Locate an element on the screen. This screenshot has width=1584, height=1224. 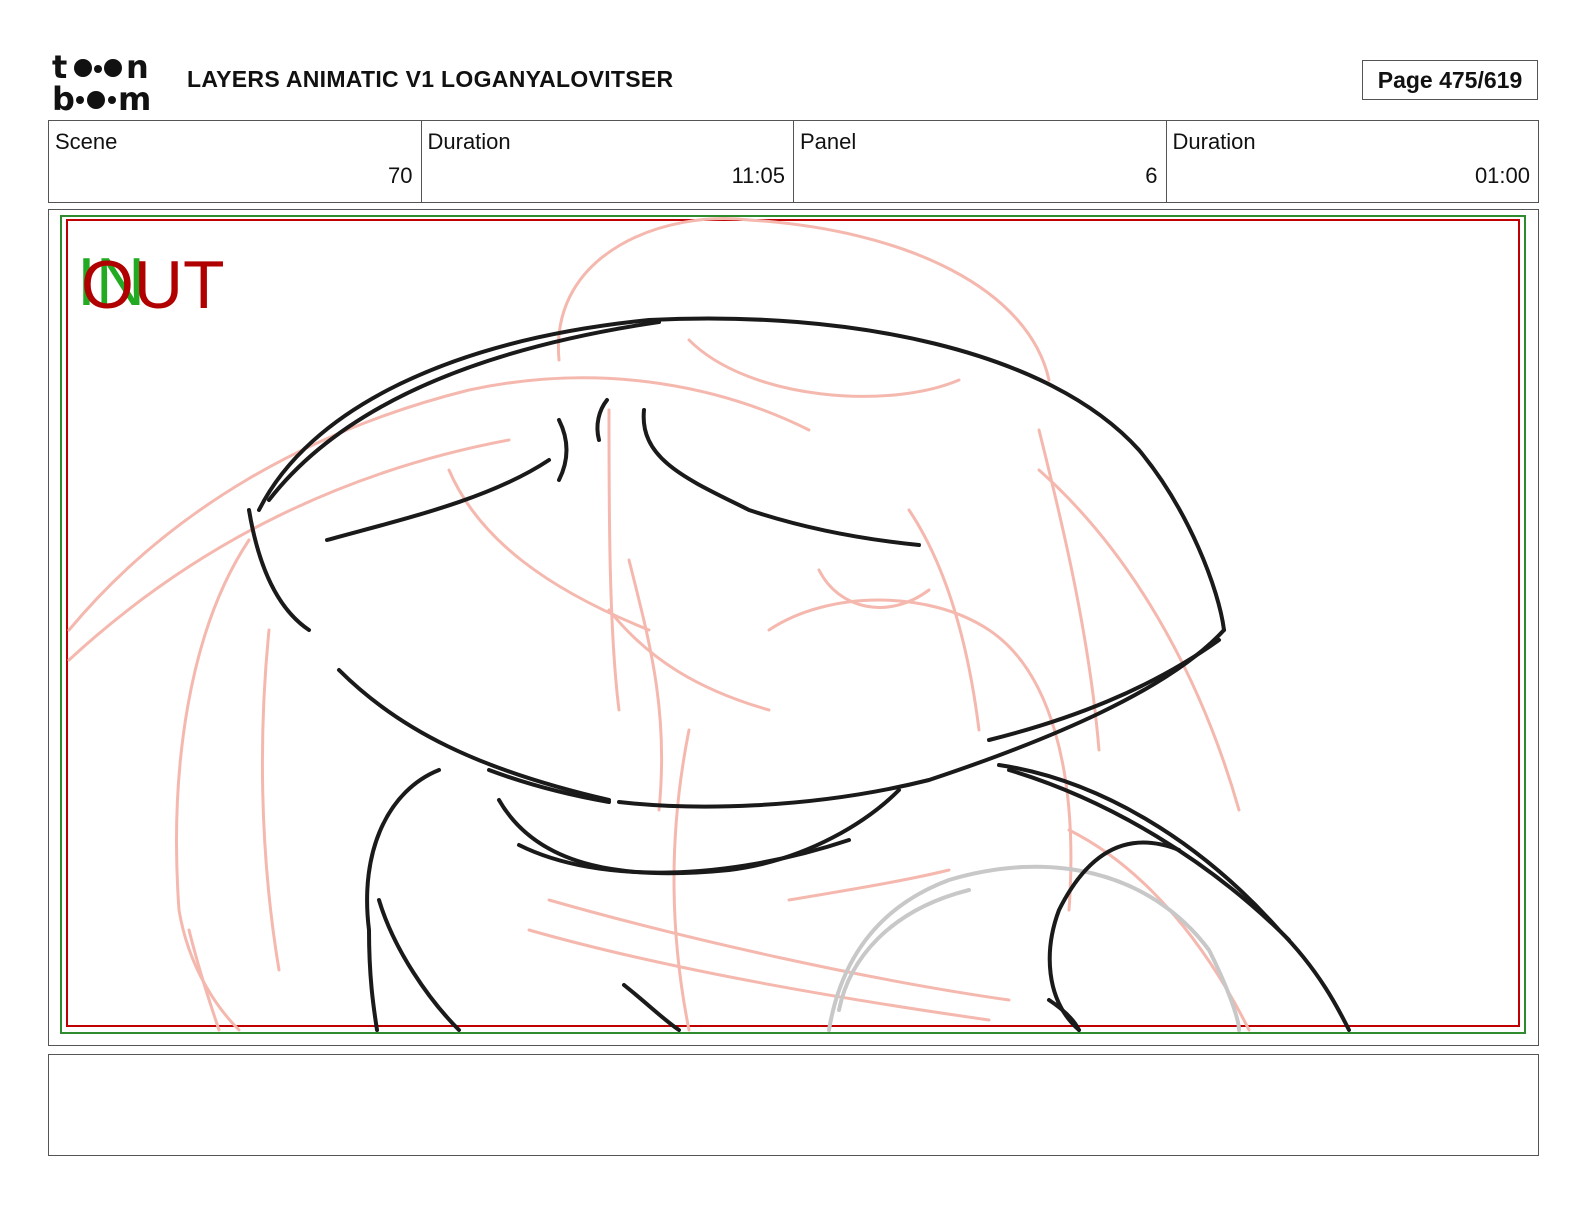
document-title: LAYERS ANIMATIC V1 LOGANYALOVITSER is located at coordinates (430, 79).